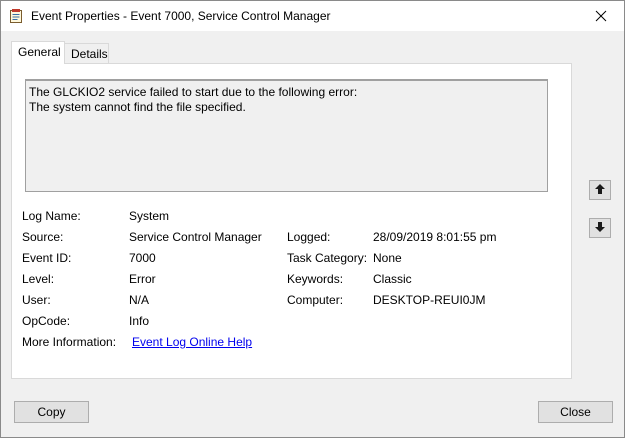 Image resolution: width=625 pixels, height=438 pixels. I want to click on opcode-value: Info, so click(139, 321).